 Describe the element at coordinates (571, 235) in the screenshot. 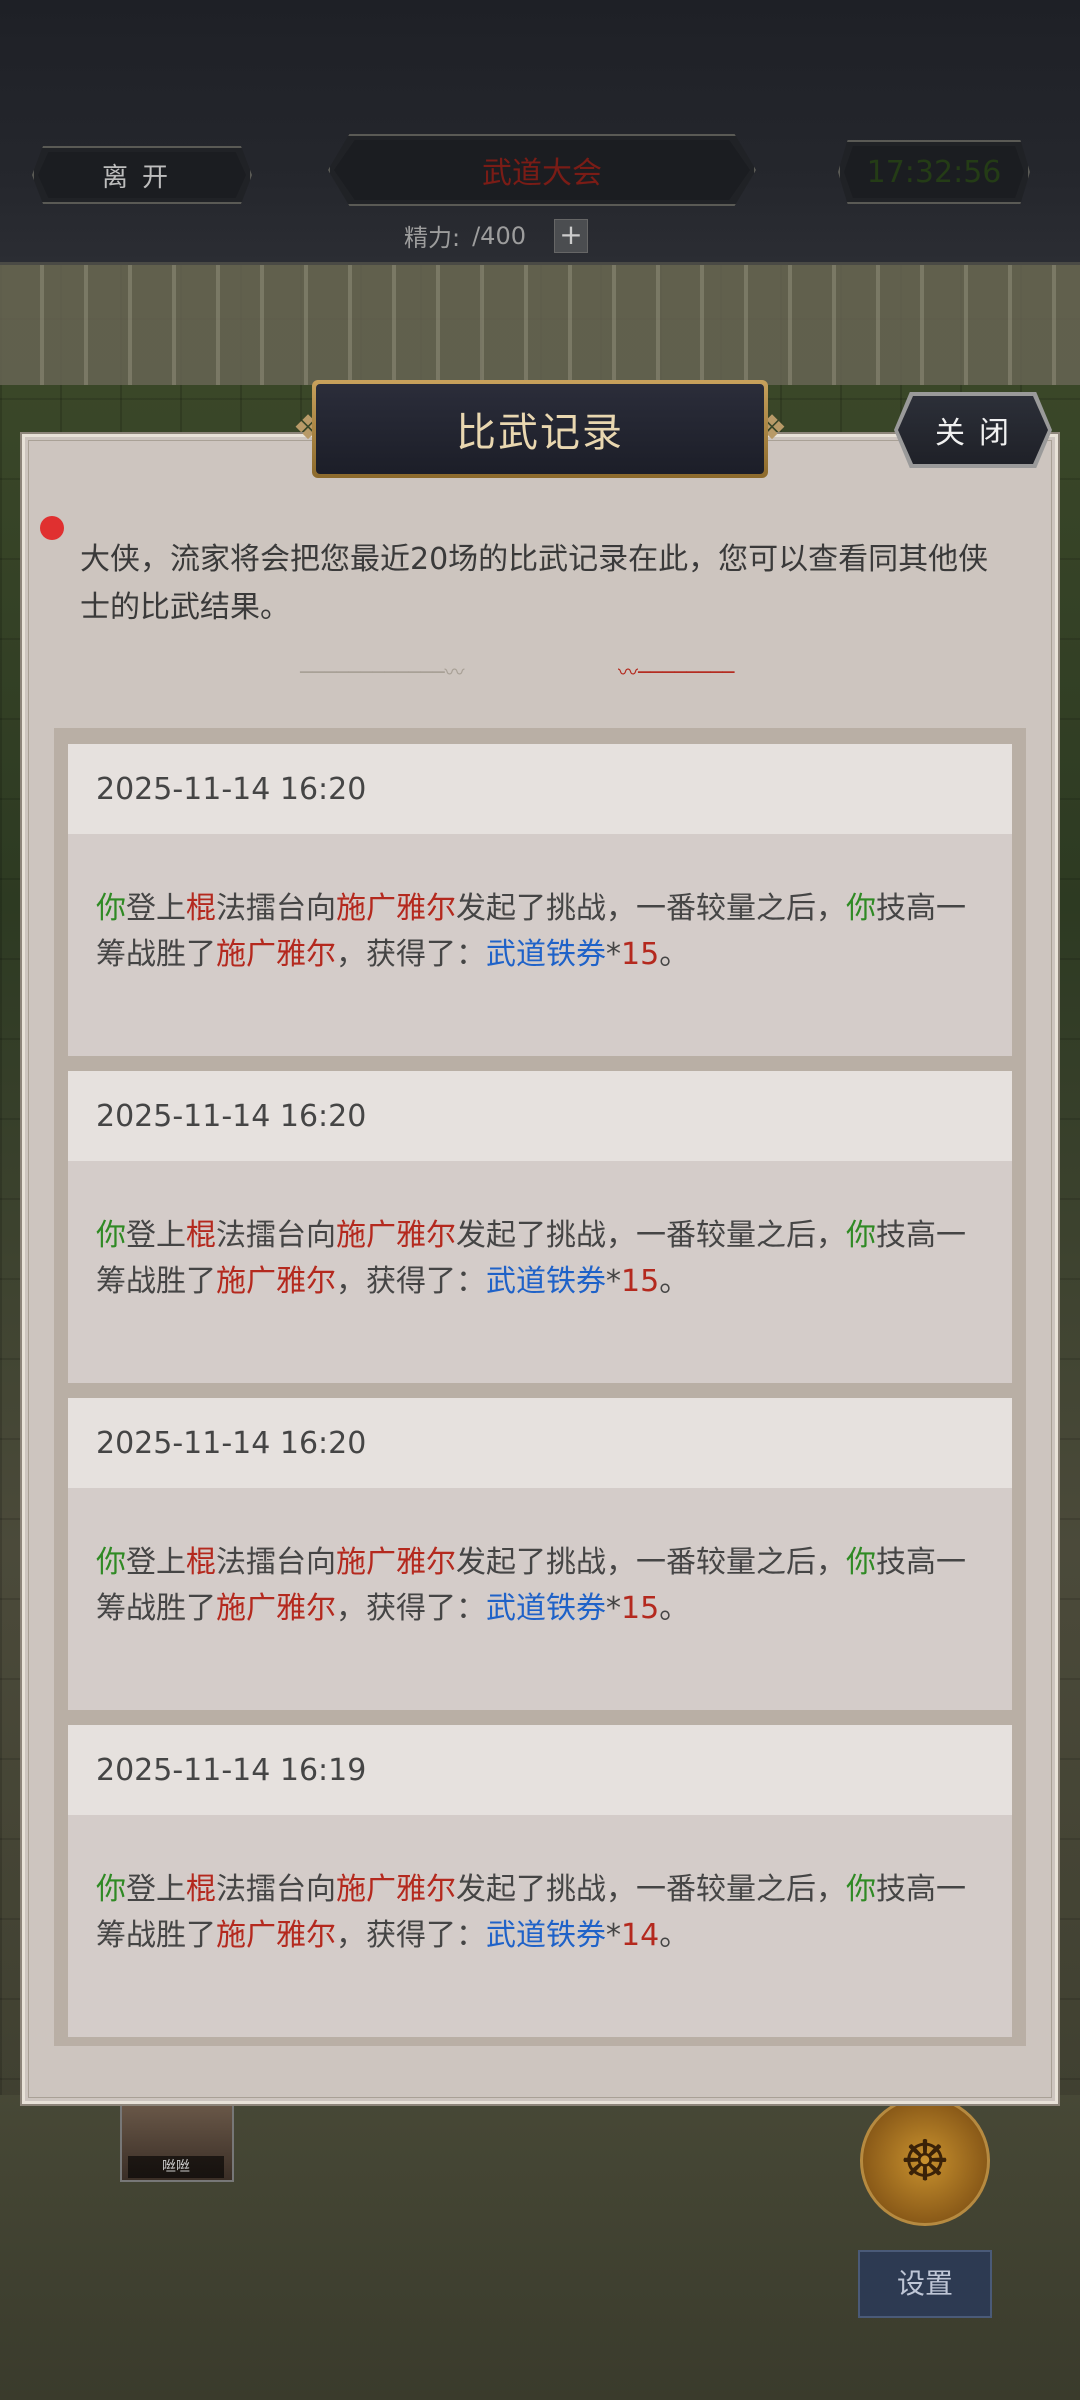

I see `add-energy-button: +` at that location.